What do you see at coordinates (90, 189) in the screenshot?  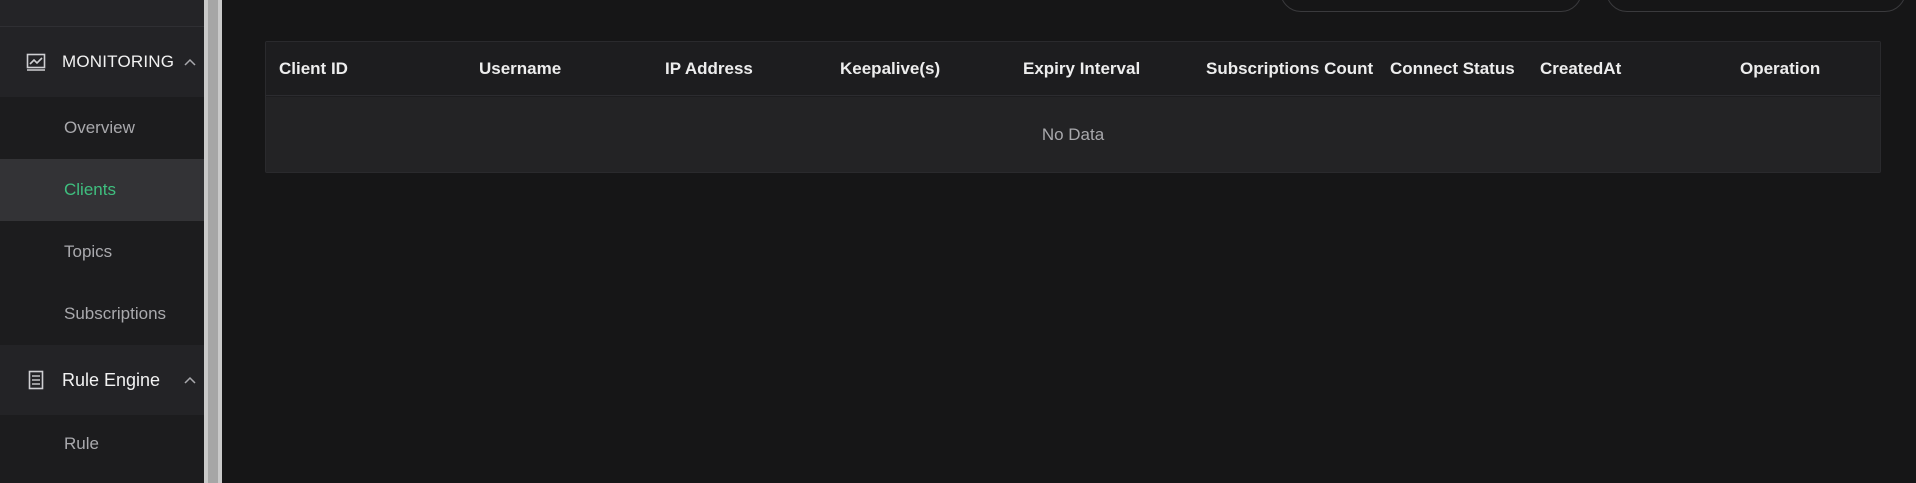 I see `sidebar-item-label: Clients` at bounding box center [90, 189].